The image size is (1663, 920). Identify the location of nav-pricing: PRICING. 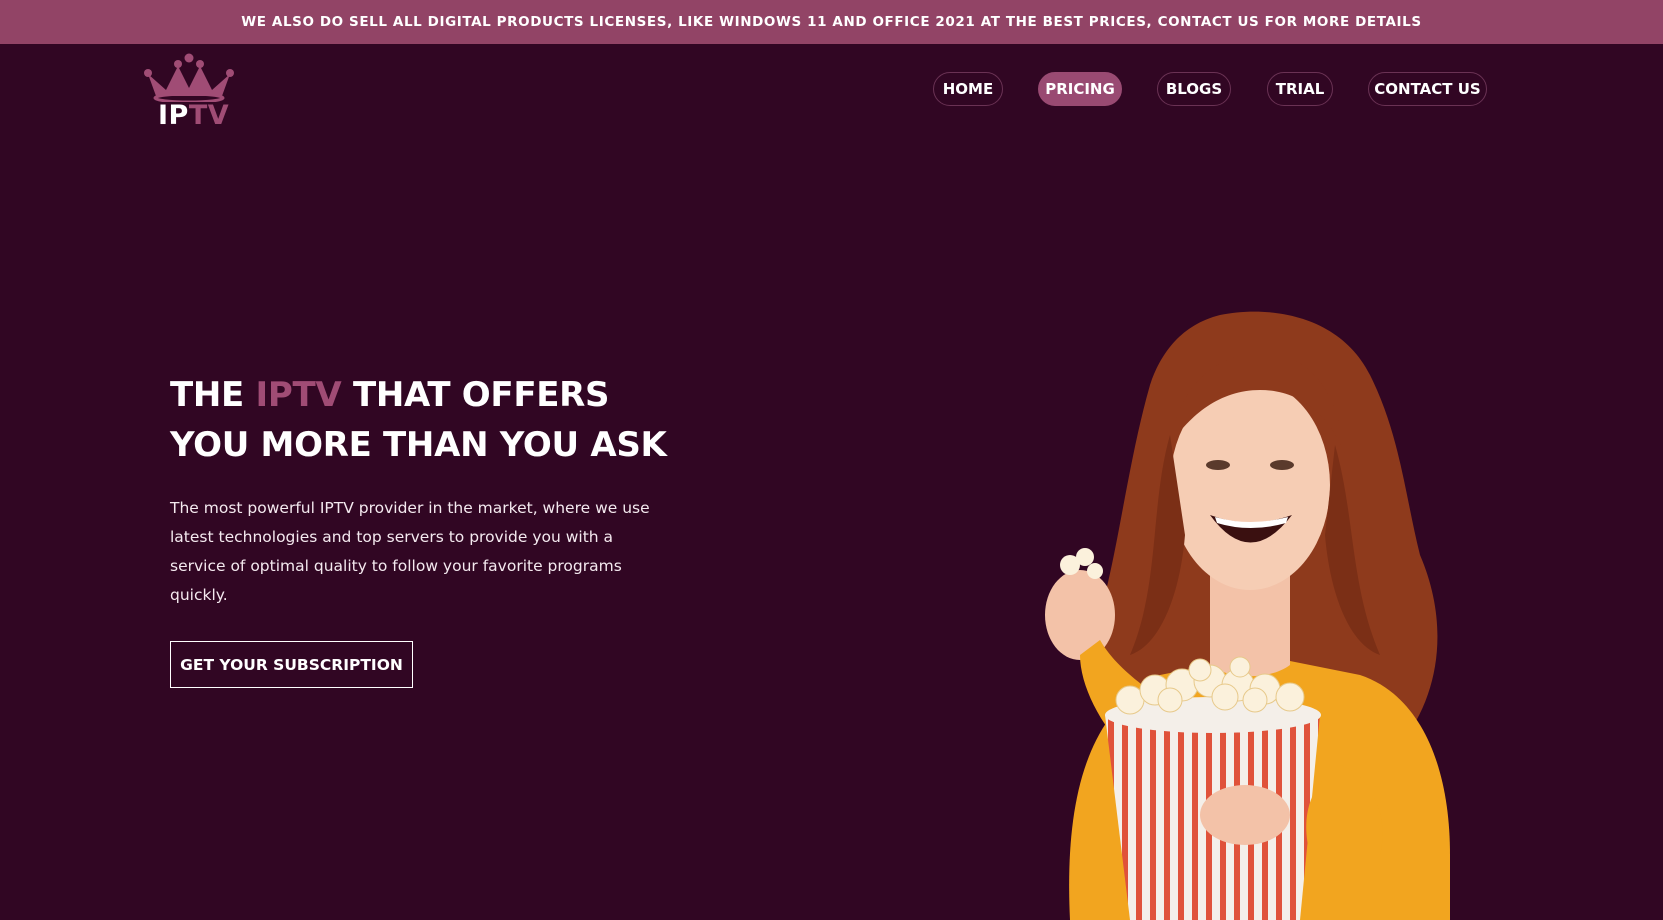
(1080, 89).